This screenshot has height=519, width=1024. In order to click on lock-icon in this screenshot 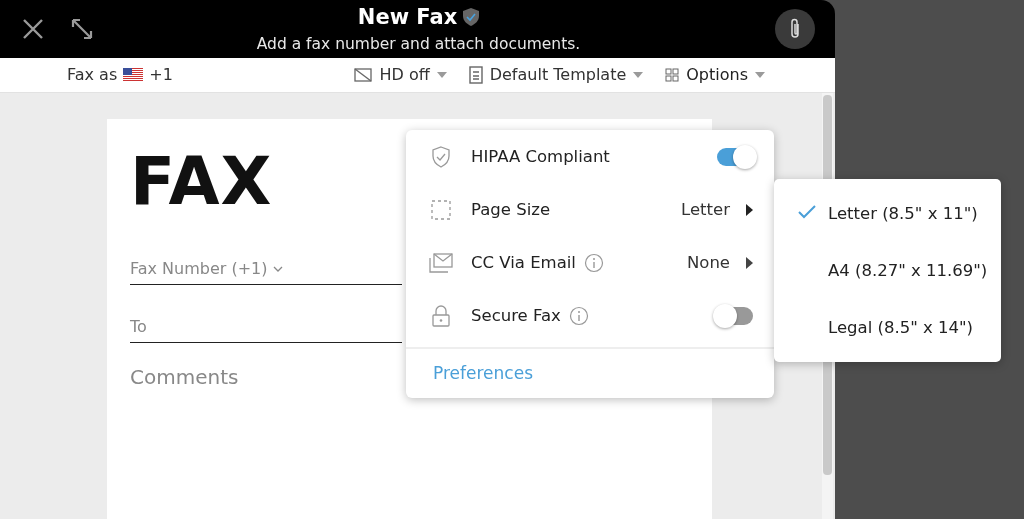, I will do `click(441, 315)`.